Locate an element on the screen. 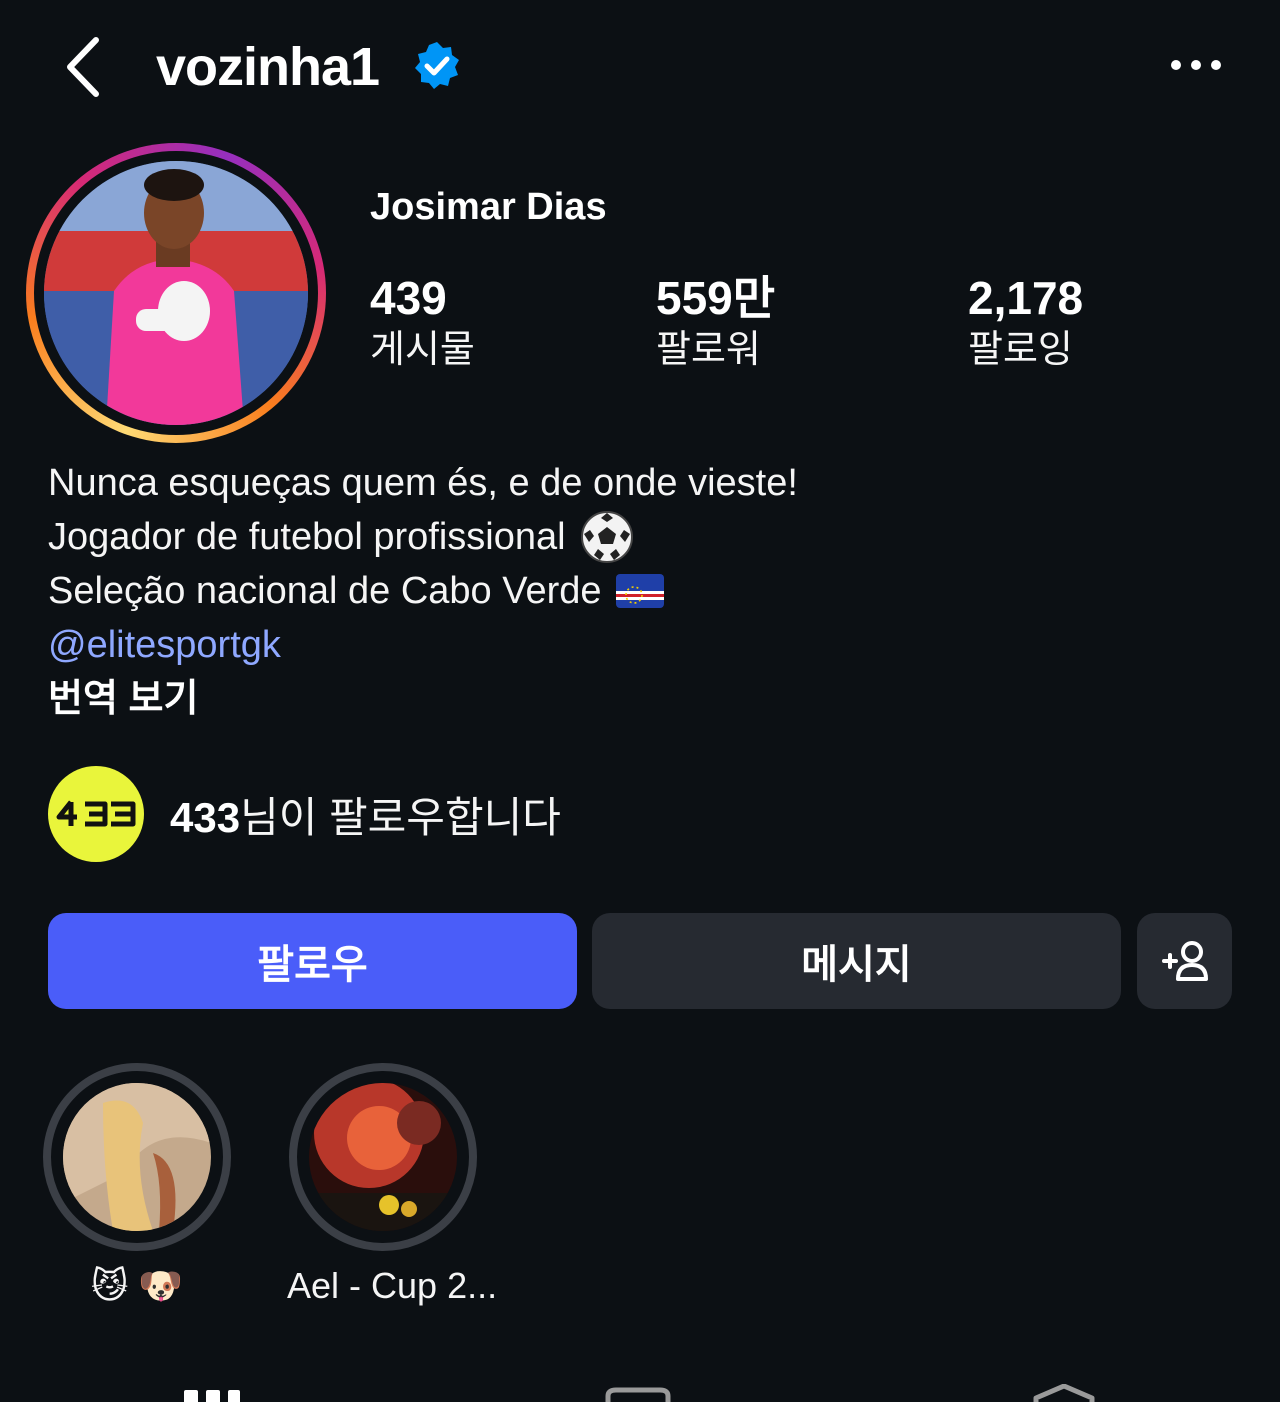 This screenshot has width=1280, height=1402. profile-username: vozinha1 is located at coordinates (268, 67).